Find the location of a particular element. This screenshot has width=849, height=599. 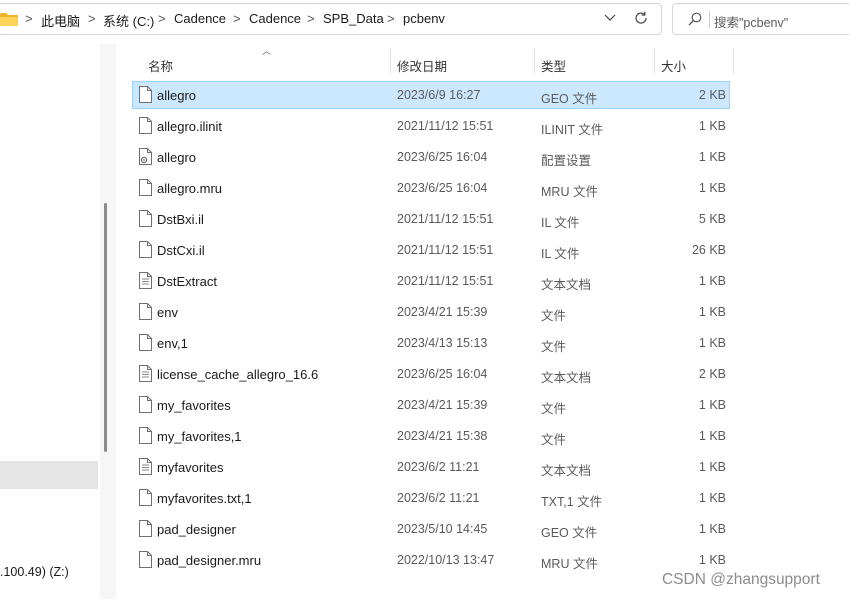

file-type: ILINIT 文件 is located at coordinates (572, 130).